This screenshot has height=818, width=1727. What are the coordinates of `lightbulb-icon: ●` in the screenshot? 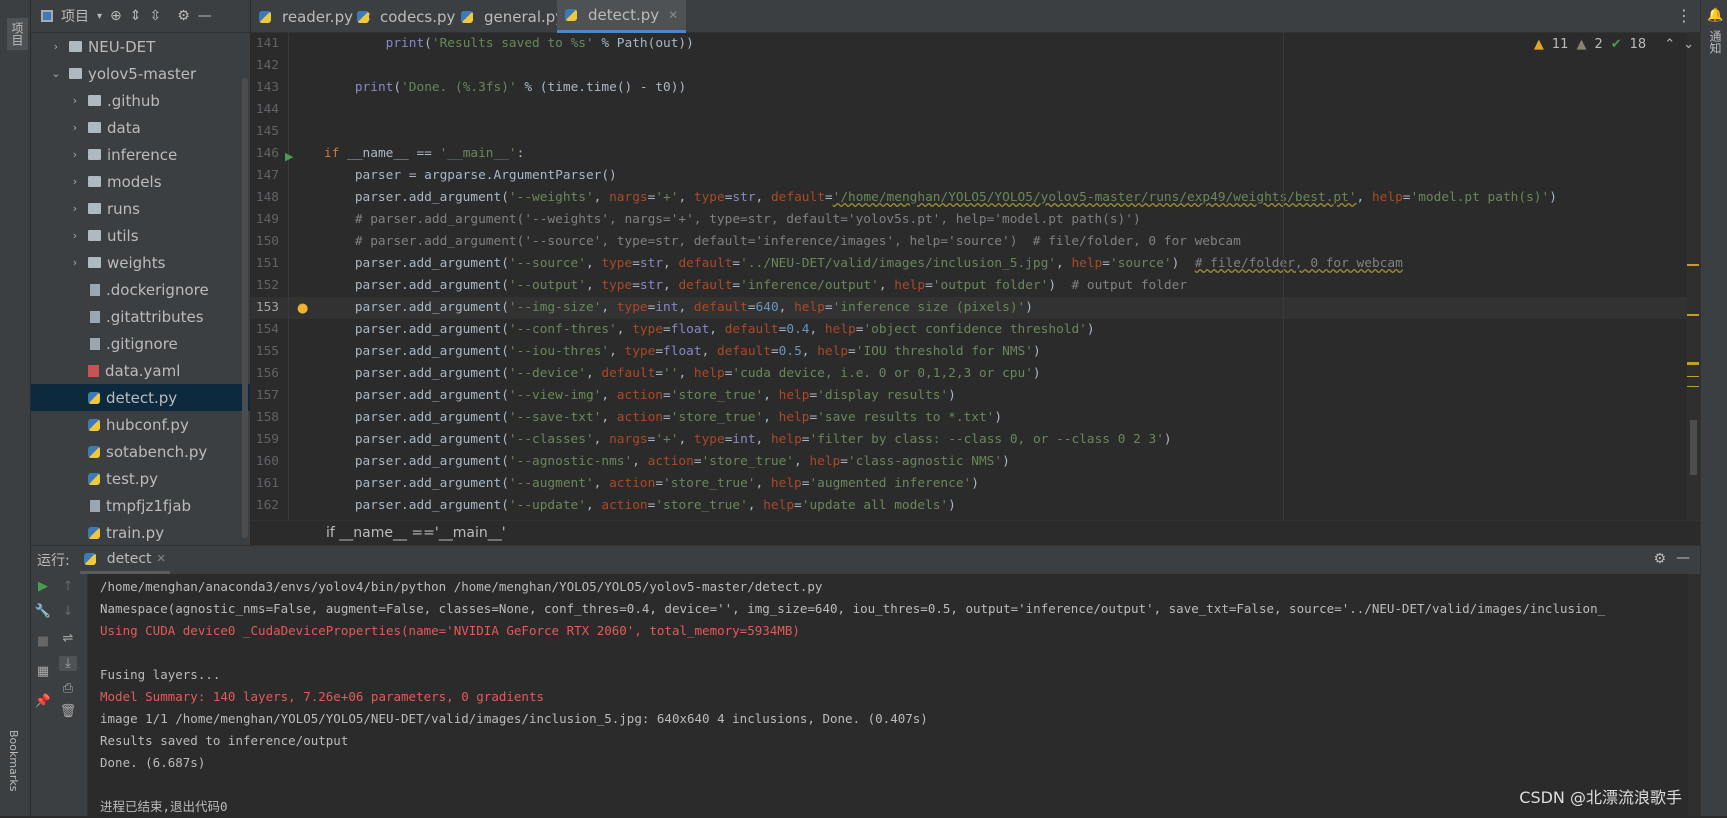 It's located at (302, 308).